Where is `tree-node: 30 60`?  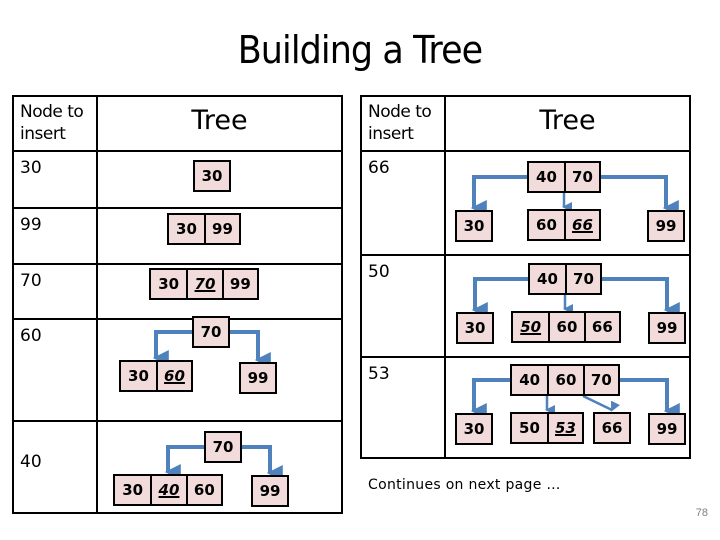 tree-node: 30 60 is located at coordinates (156, 376).